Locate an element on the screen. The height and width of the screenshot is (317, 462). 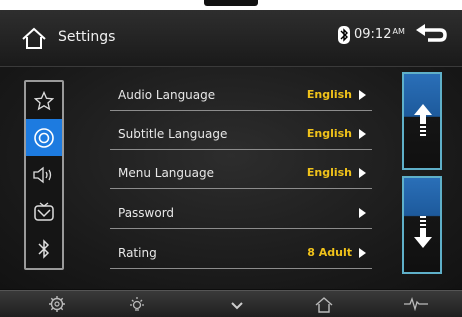
sidebar-item-audio is located at coordinates (44, 174).